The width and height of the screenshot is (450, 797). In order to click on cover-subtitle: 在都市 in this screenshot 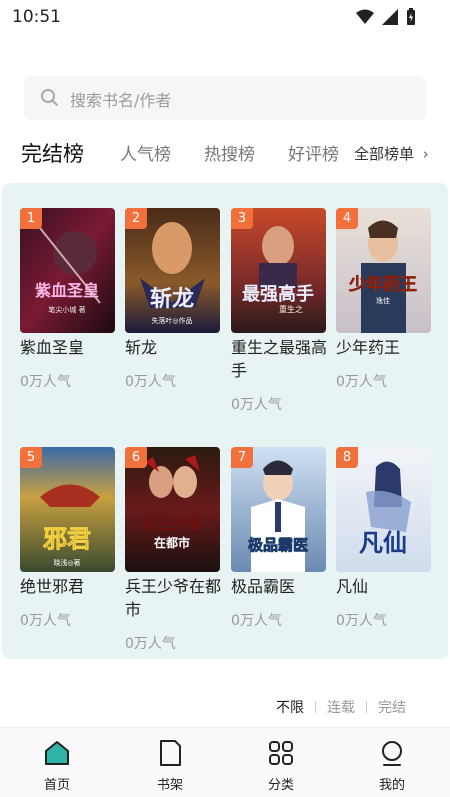, I will do `click(172, 542)`.